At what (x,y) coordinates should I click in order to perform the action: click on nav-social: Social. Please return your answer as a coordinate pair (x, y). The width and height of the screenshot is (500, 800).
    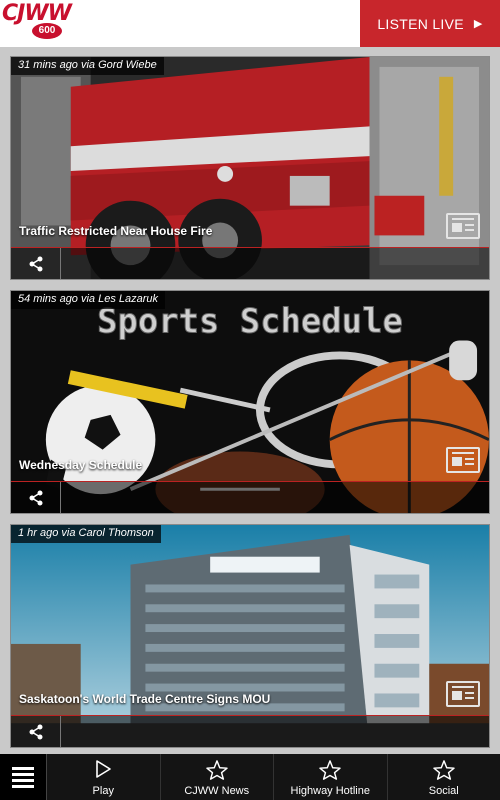
    Looking at the image, I should click on (444, 777).